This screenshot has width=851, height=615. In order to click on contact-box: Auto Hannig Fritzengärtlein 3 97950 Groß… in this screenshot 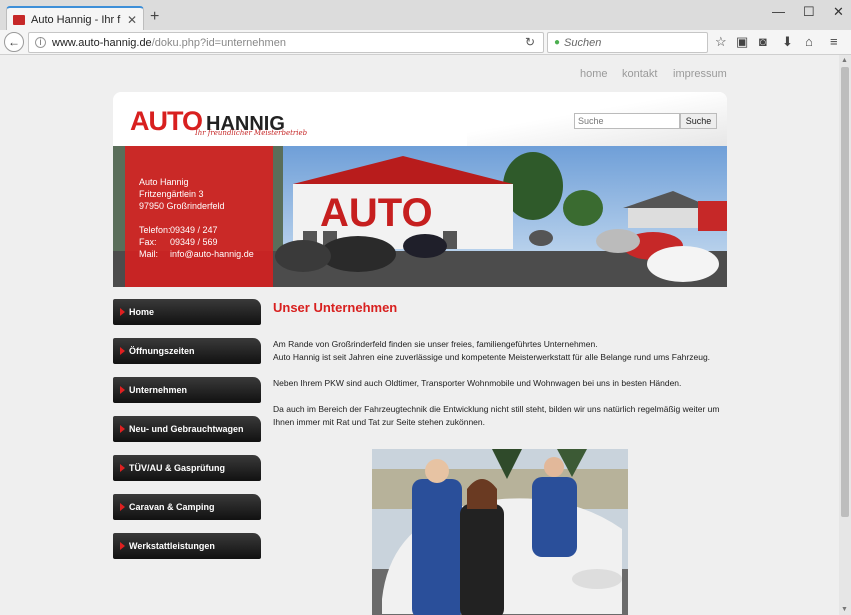, I will do `click(199, 216)`.